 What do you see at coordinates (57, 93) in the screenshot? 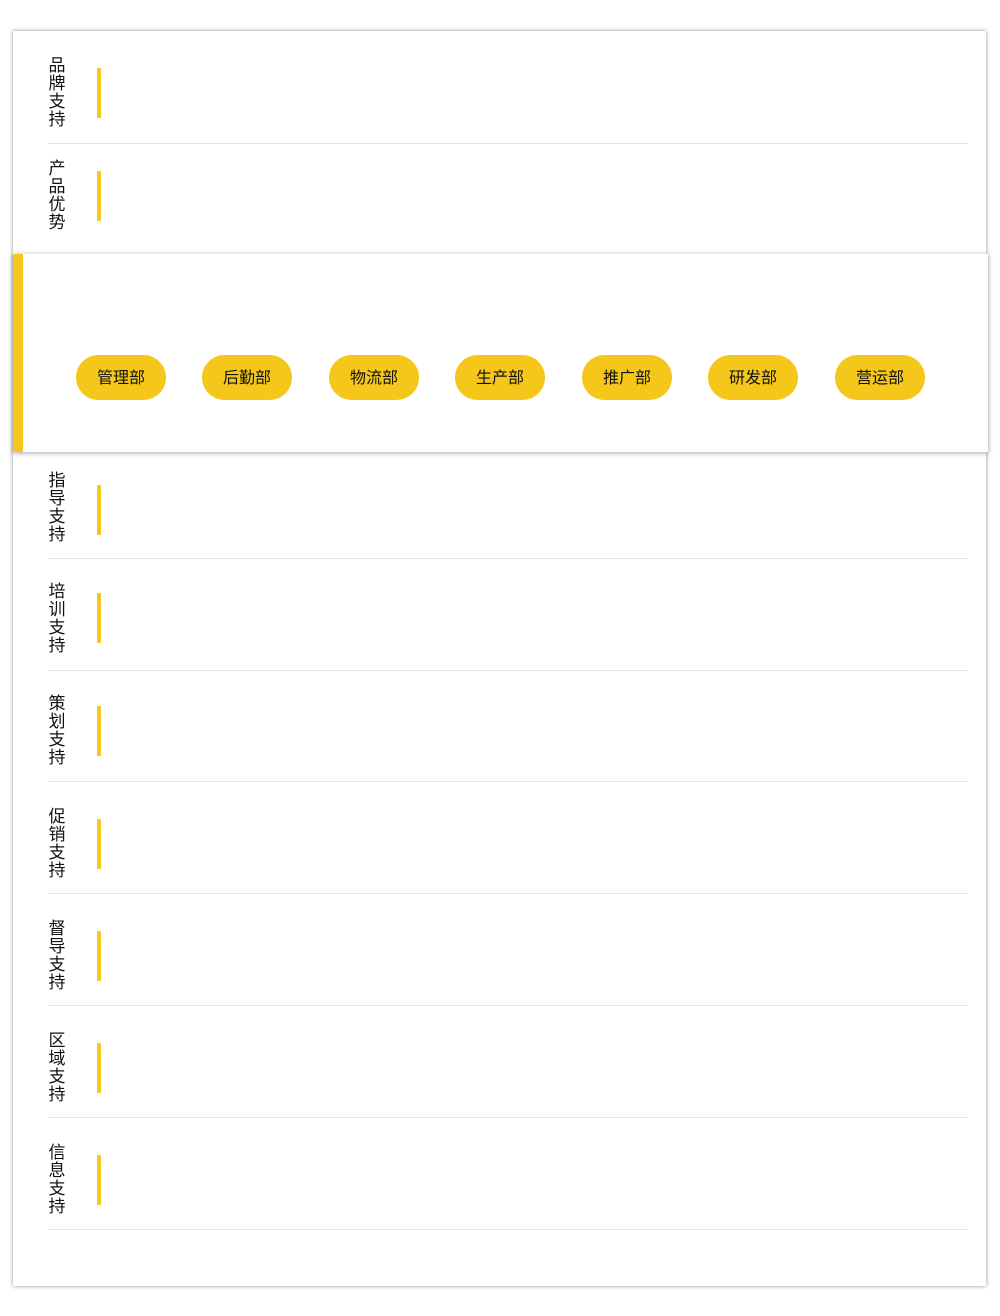
I see `section-label: 品 牌 支 持` at bounding box center [57, 93].